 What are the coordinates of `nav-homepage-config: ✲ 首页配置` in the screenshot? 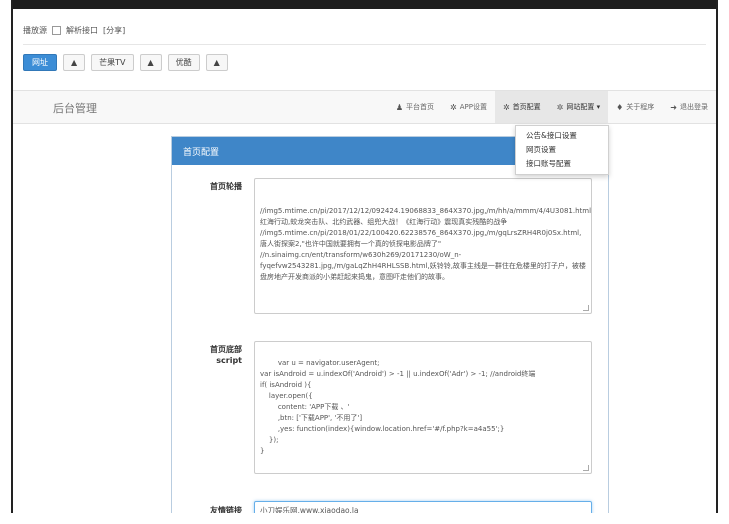 It's located at (521, 107).